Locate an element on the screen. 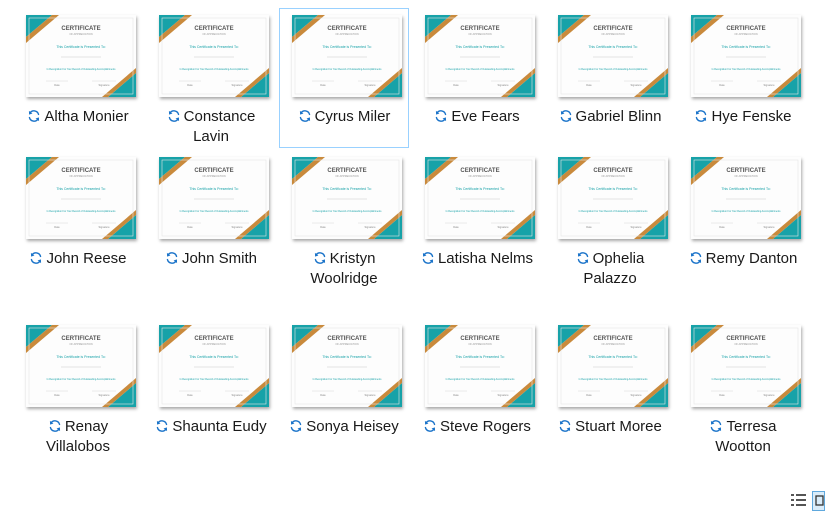 The image size is (825, 515). file-name: Constance Lavin is located at coordinates (211, 127).